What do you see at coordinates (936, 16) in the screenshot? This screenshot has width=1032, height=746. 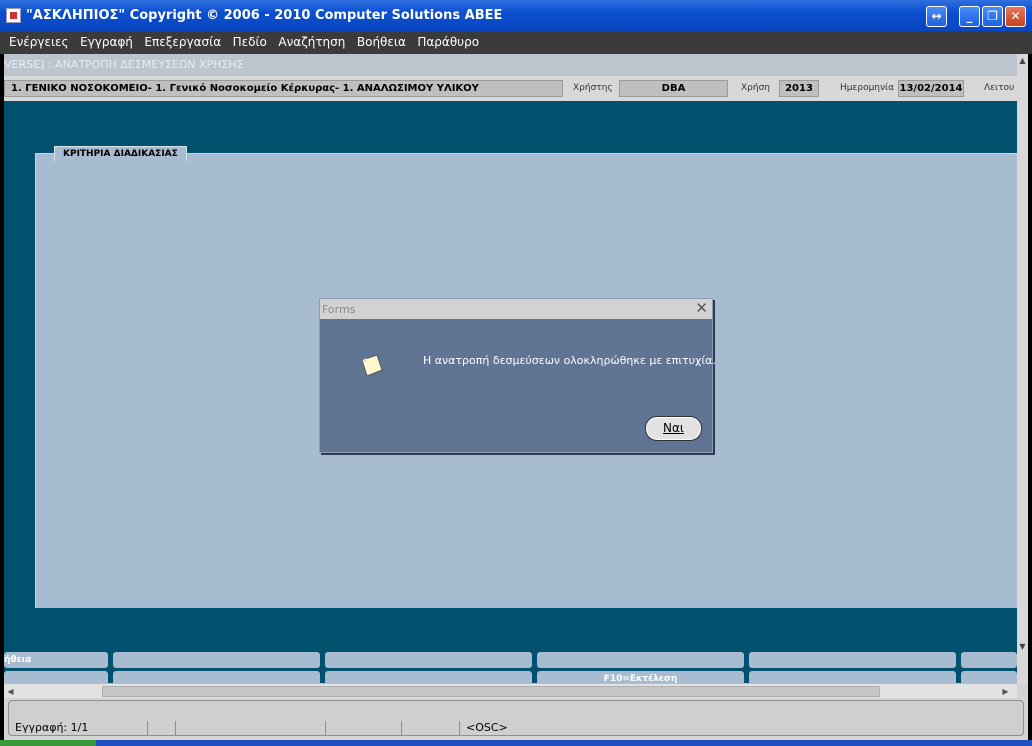 I see `resize-button: ↔` at bounding box center [936, 16].